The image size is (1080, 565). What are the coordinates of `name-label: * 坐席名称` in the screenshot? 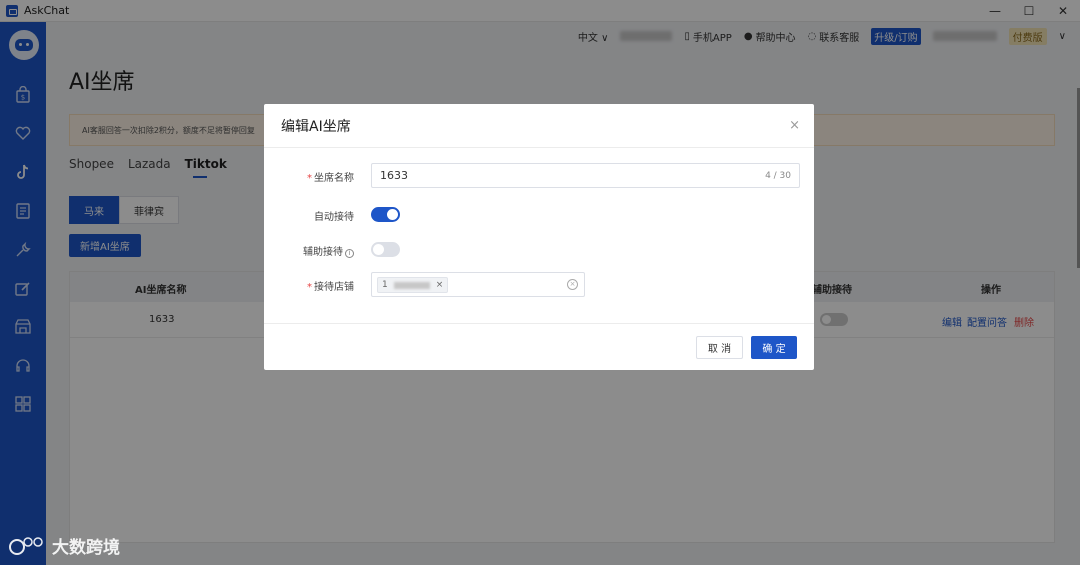 It's located at (330, 178).